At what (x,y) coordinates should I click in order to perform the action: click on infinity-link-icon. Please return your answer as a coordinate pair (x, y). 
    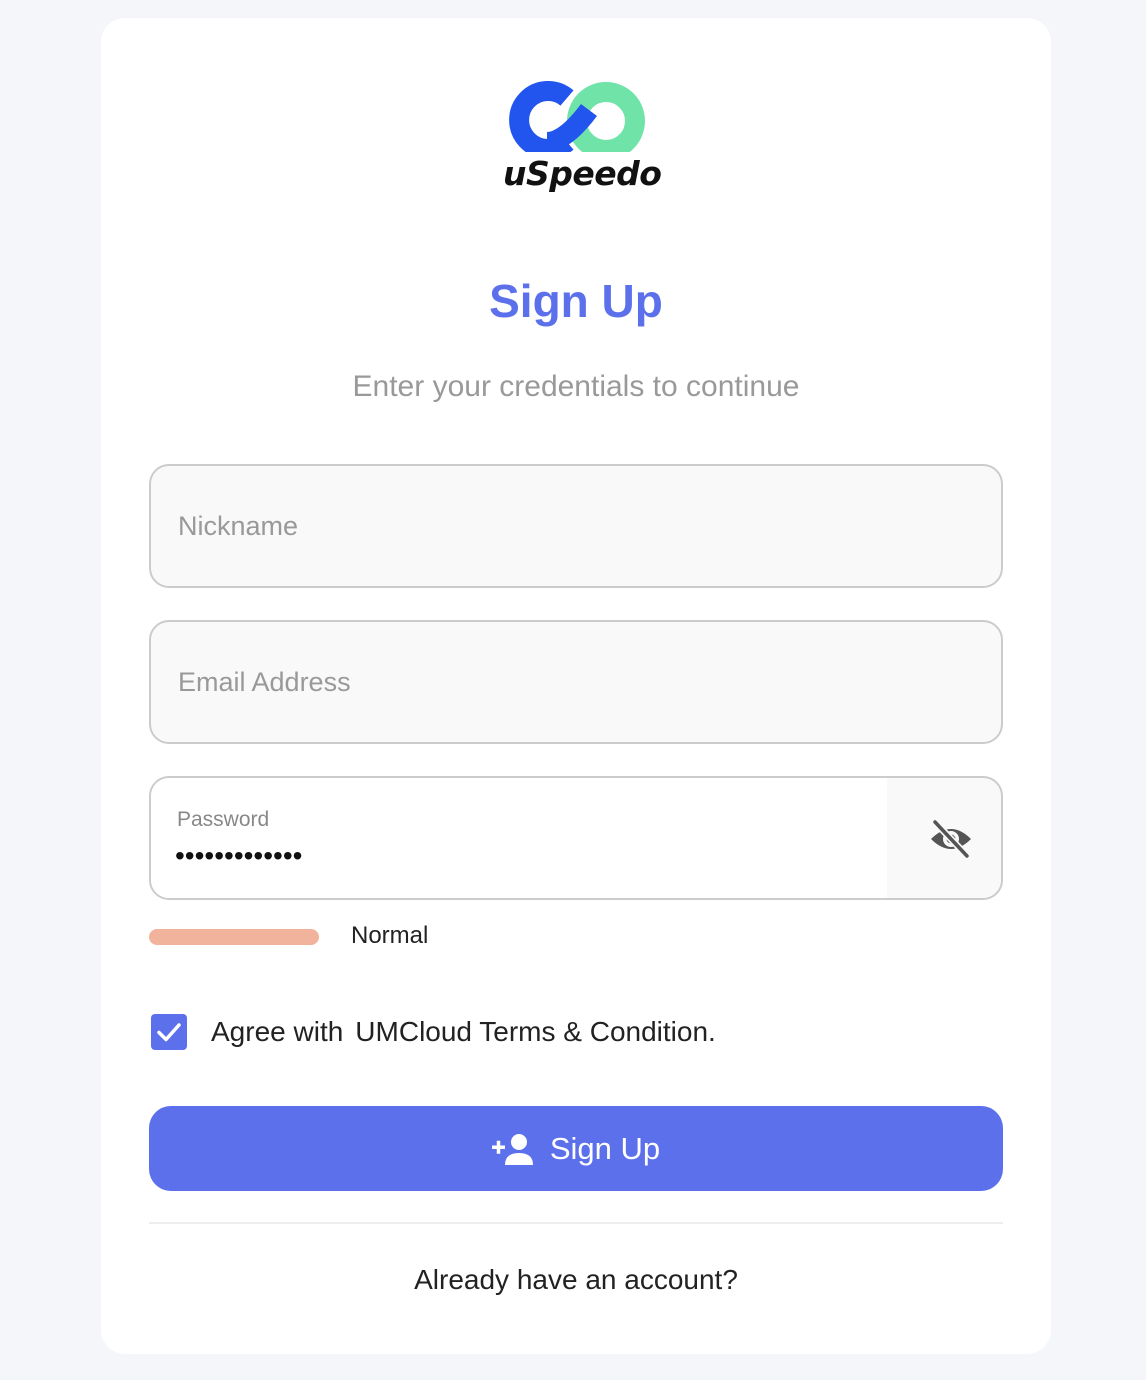
    Looking at the image, I should click on (577, 116).